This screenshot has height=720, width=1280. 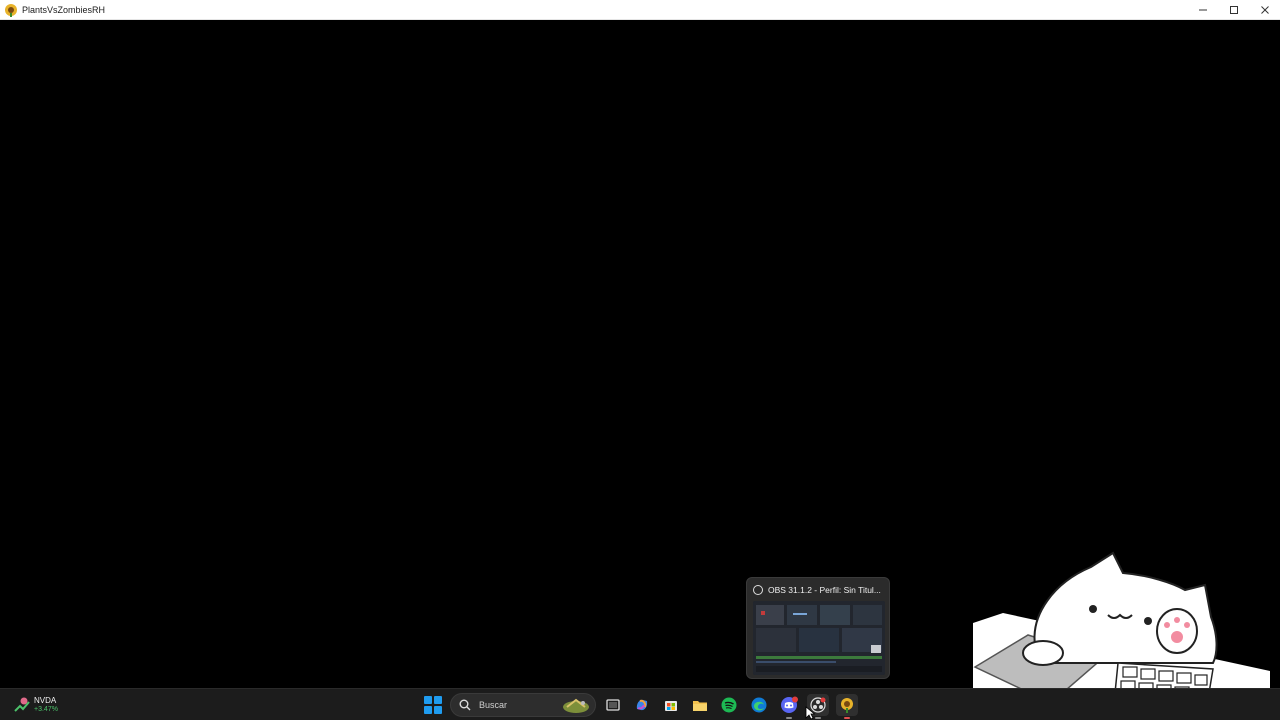 I want to click on edge-button, so click(x=759, y=705).